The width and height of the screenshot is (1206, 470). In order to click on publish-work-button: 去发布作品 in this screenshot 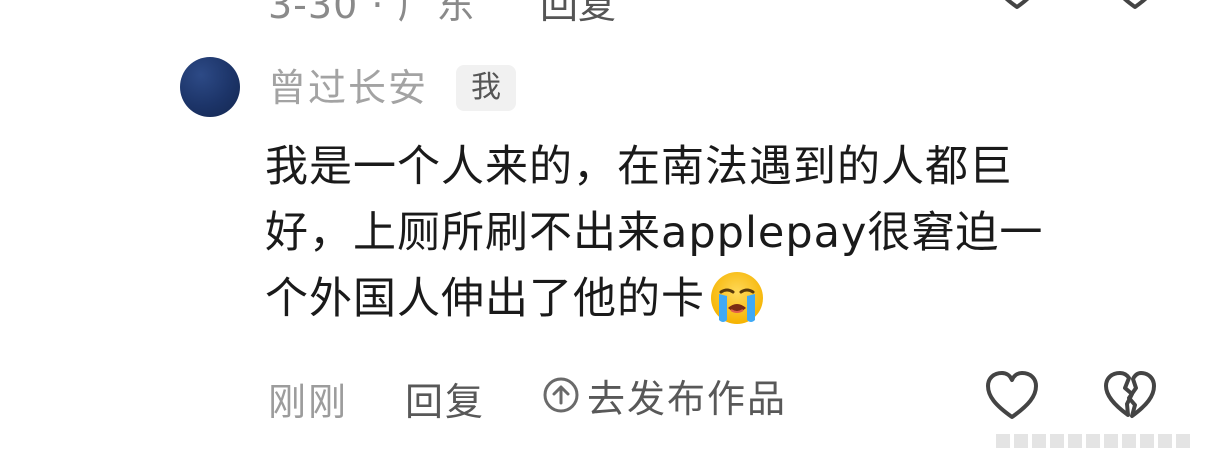, I will do `click(664, 395)`.